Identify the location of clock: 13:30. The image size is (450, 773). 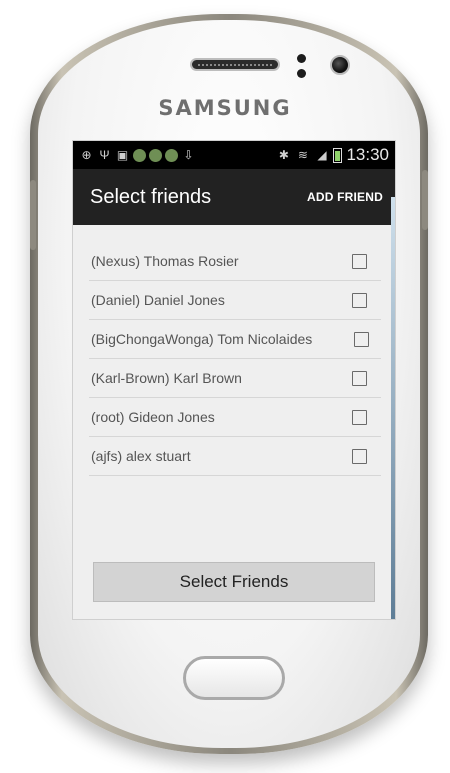
(367, 154).